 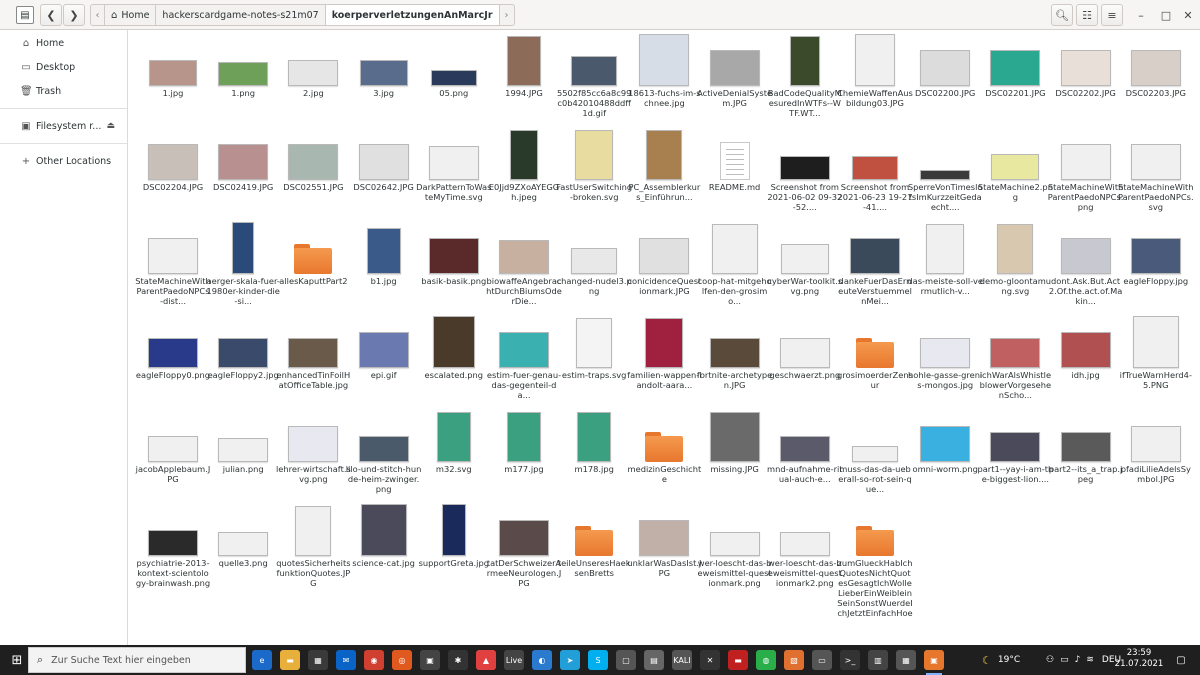 What do you see at coordinates (594, 80) in the screenshot?
I see `file-item: 5502f85cc6a8c99c0b42010488ddff1d.gif` at bounding box center [594, 80].